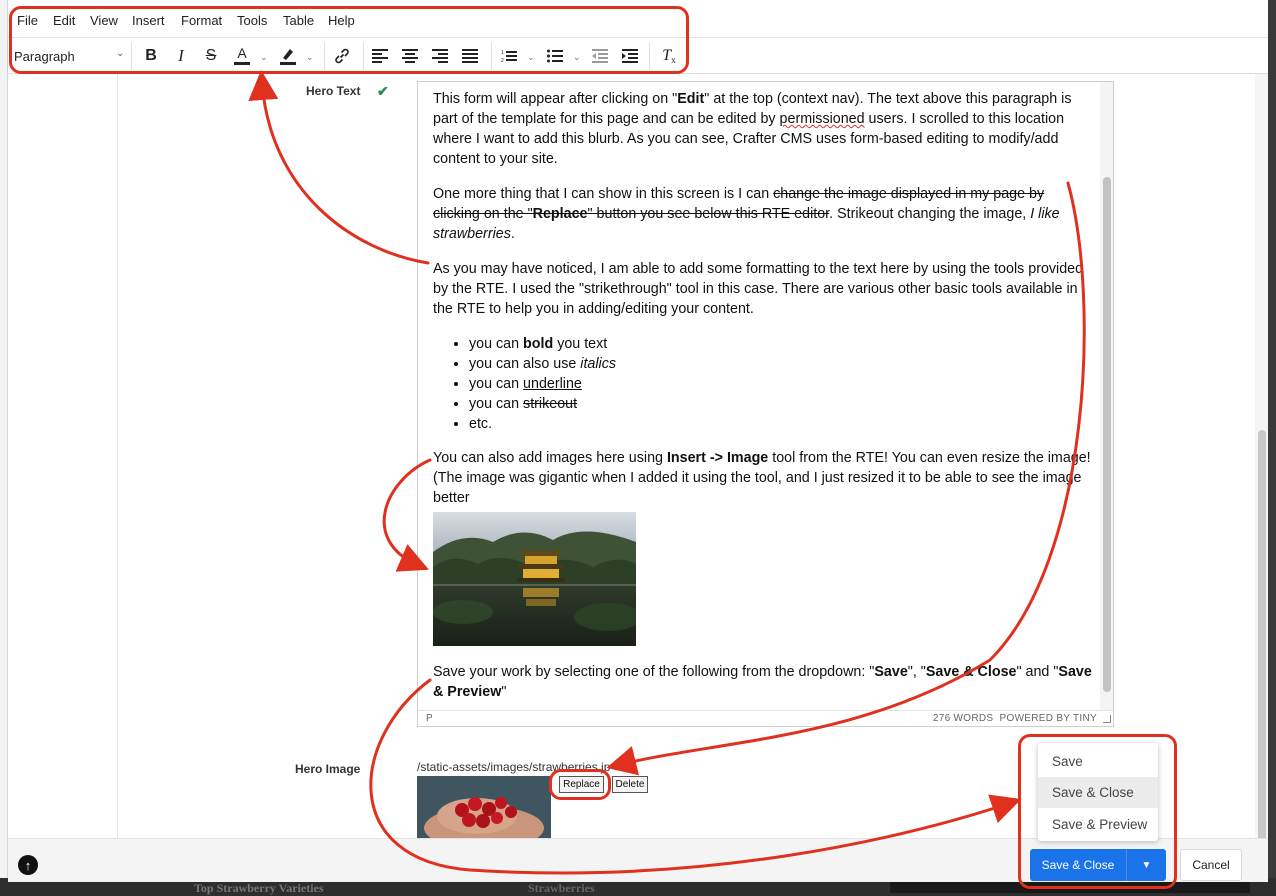 This screenshot has width=1276, height=896. I want to click on list-item: etc., so click(781, 424).